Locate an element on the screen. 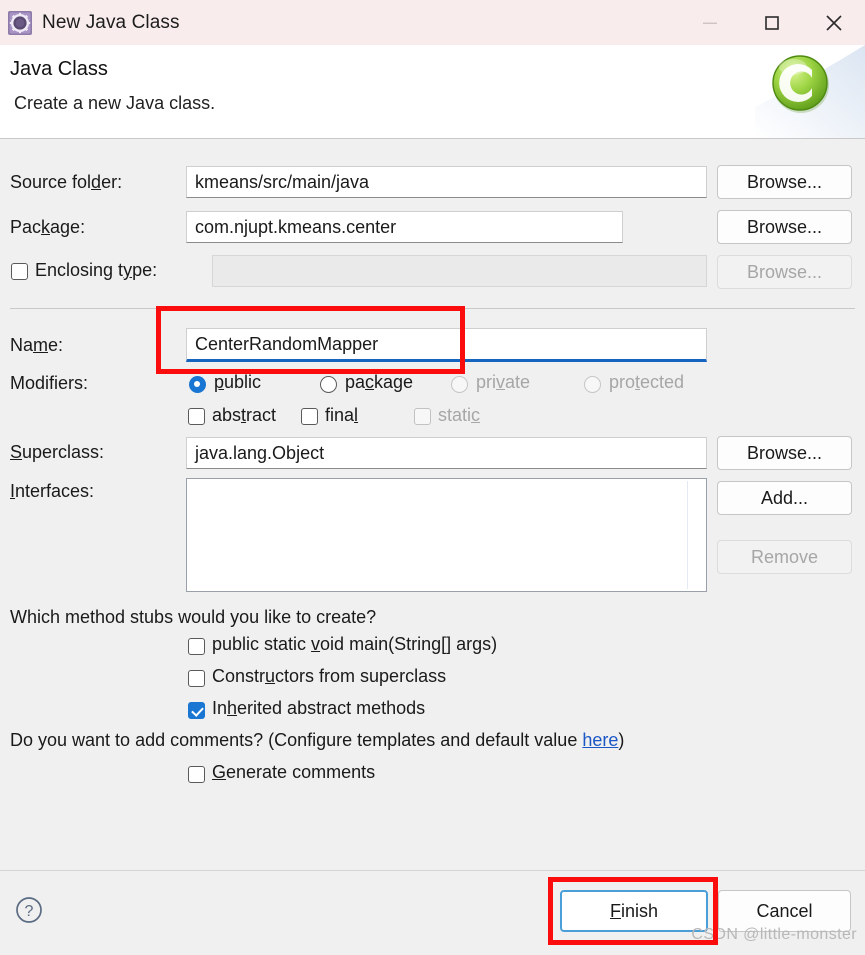  green-c-circle-icon is located at coordinates (810, 91).